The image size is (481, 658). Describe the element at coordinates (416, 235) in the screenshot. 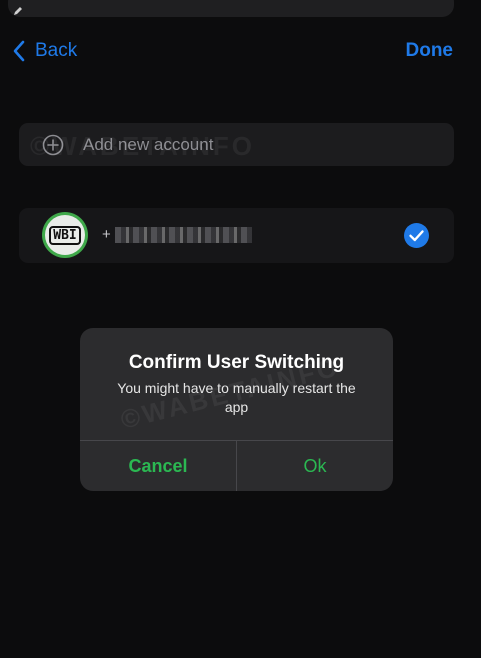

I see `checkmark-circle-icon` at that location.